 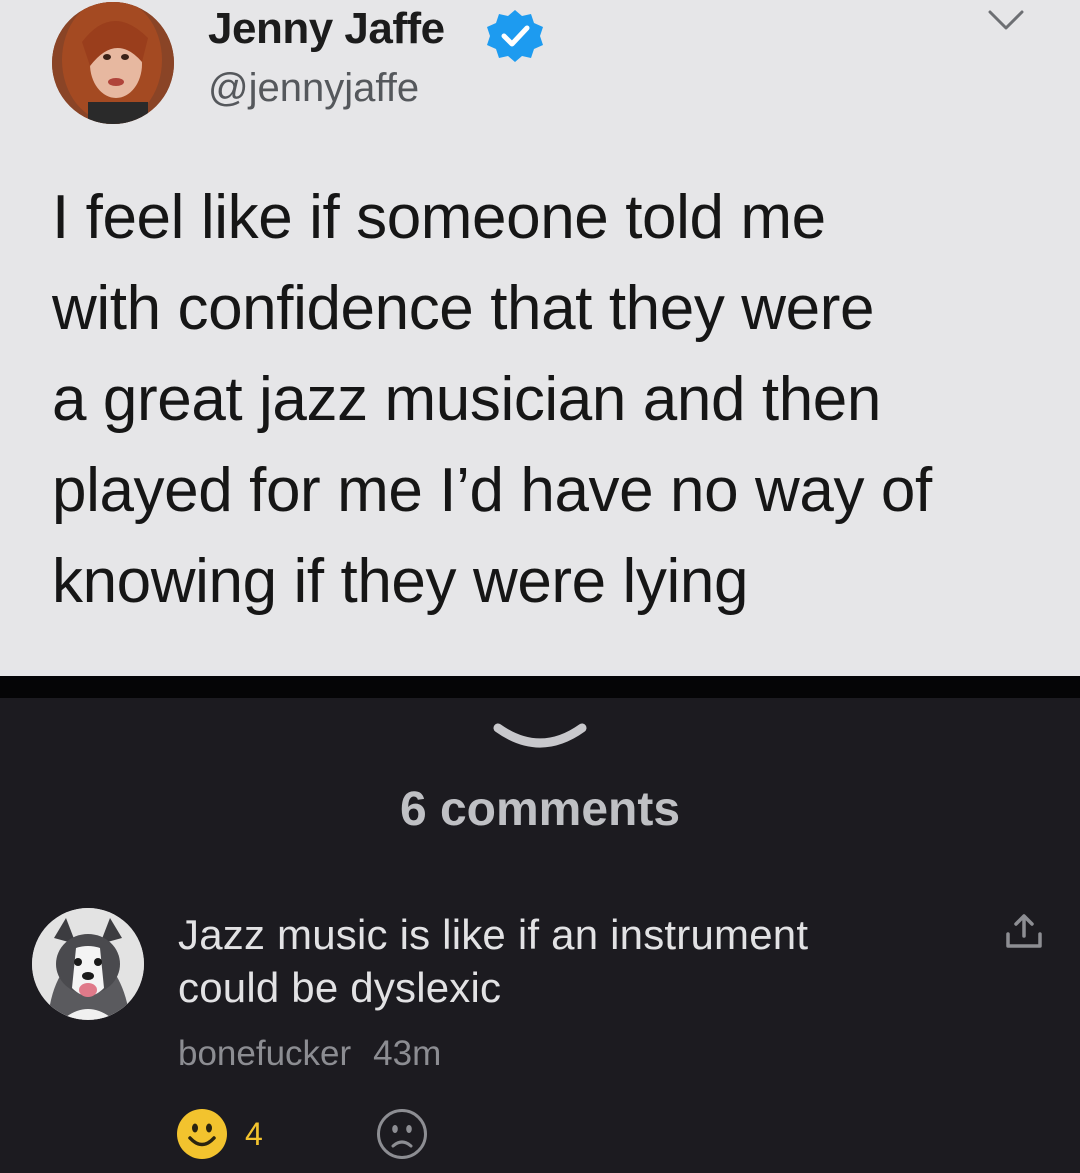 I want to click on comment-meta: bonefucker 43m, so click(x=309, y=1054).